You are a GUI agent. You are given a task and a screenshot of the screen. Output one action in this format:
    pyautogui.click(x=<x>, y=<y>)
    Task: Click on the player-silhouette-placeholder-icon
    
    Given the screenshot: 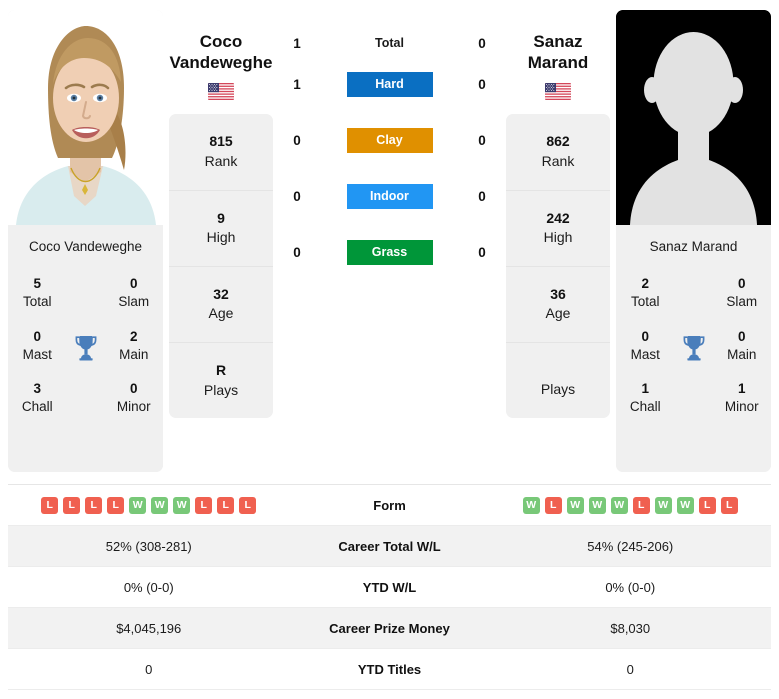 What is the action you would take?
    pyautogui.click(x=693, y=117)
    